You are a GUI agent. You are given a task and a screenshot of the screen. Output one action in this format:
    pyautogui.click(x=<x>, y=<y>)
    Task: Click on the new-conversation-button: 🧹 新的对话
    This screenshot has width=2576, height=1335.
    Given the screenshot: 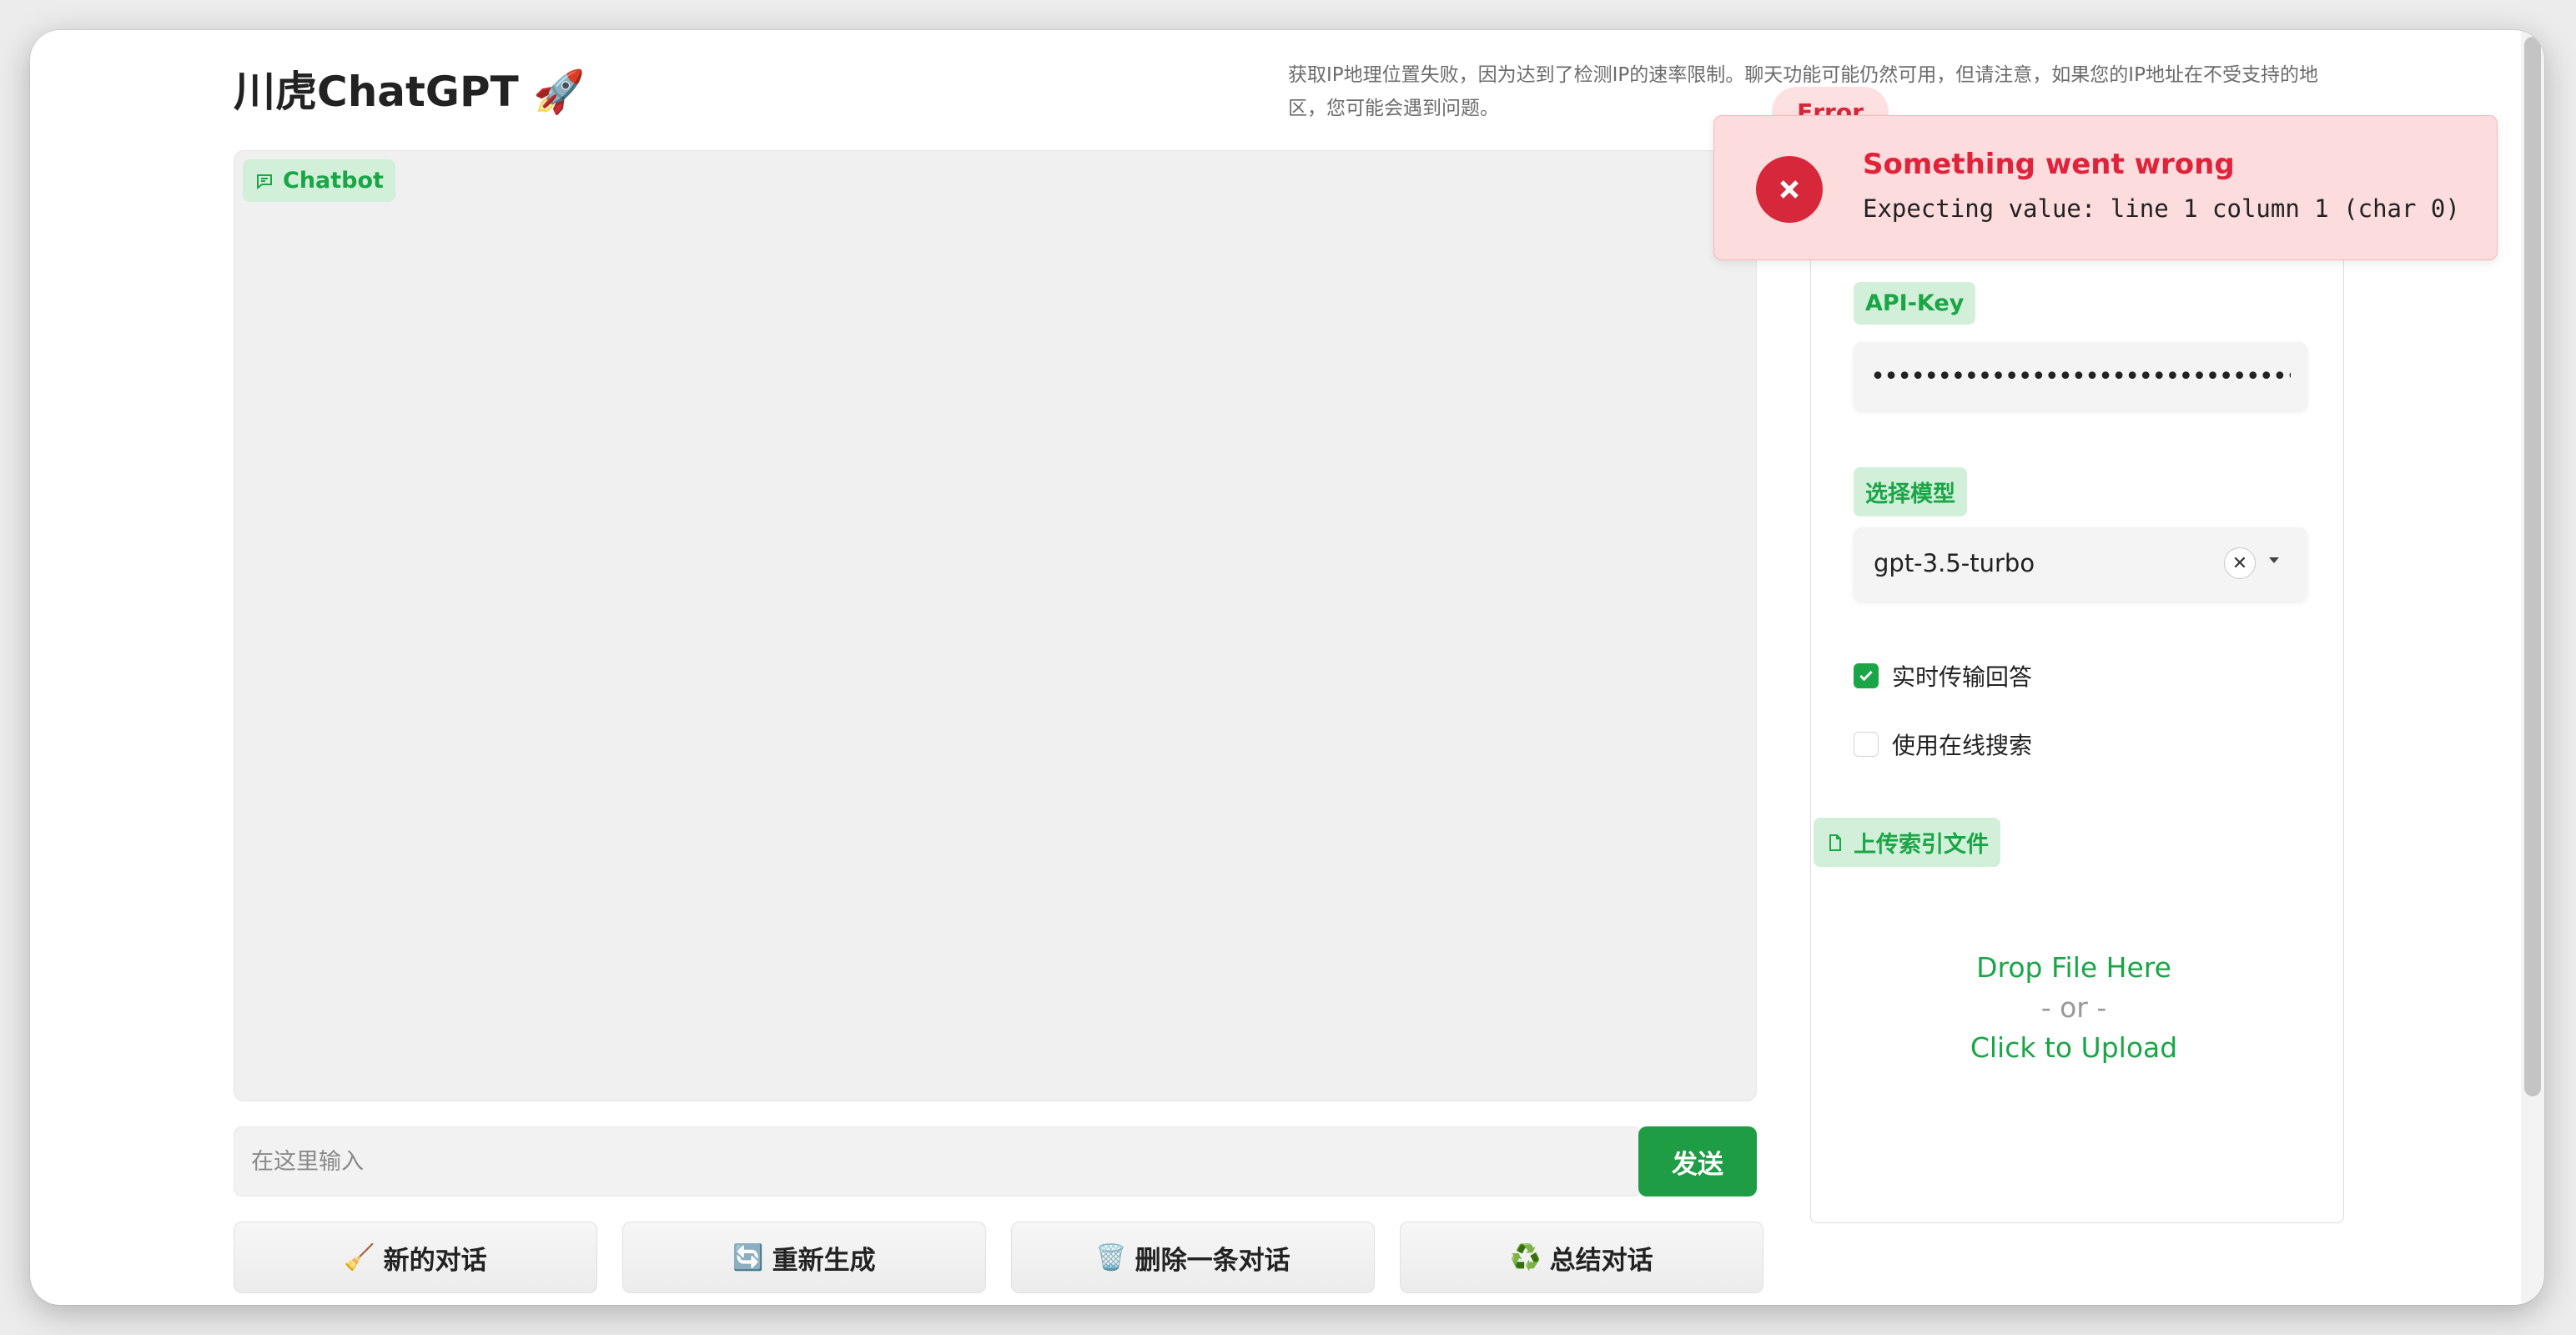 What is the action you would take?
    pyautogui.click(x=415, y=1257)
    